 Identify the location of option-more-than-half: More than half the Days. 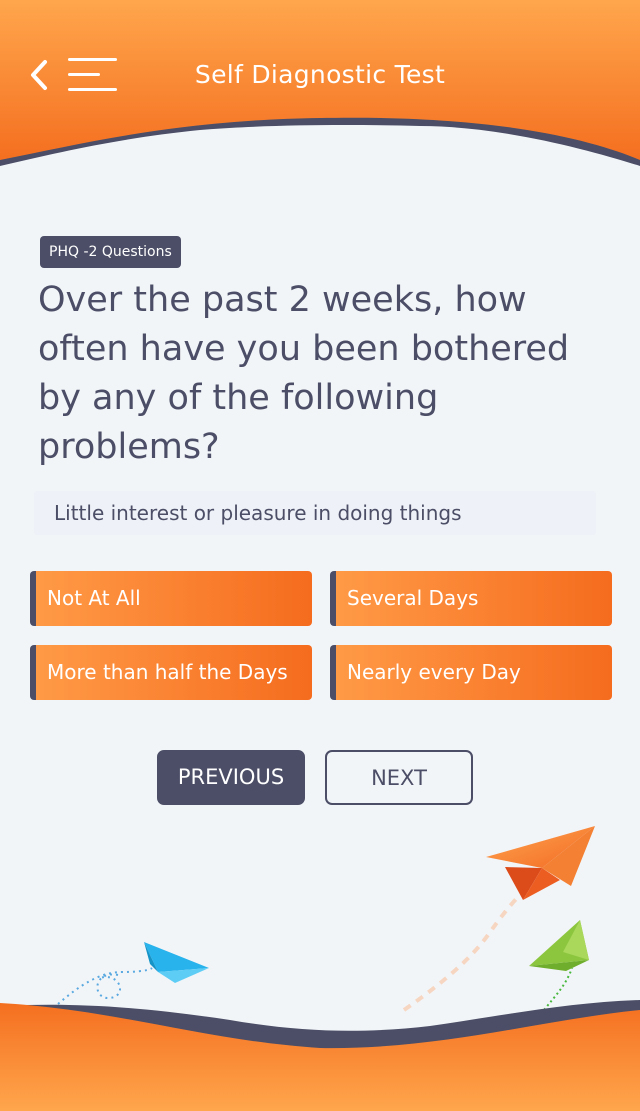
(171, 672).